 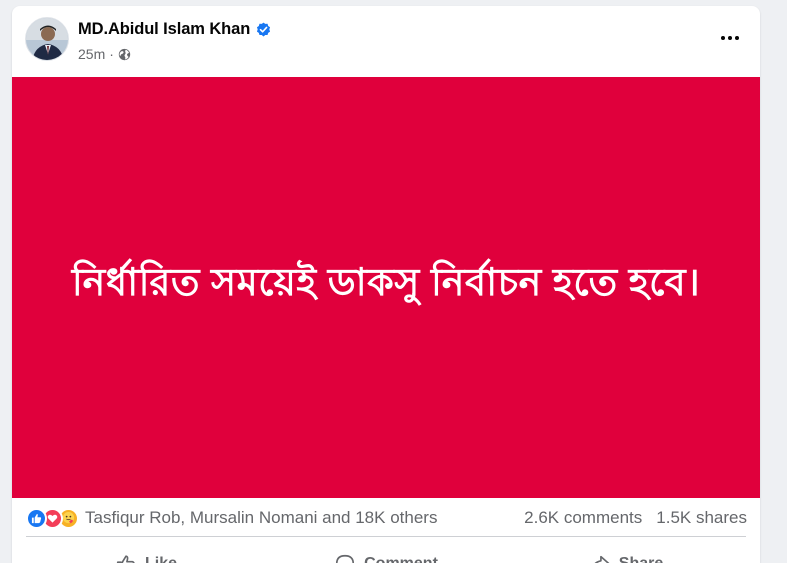 I want to click on engagement-counts: 2.6K comments 1.5K shares, so click(x=635, y=518).